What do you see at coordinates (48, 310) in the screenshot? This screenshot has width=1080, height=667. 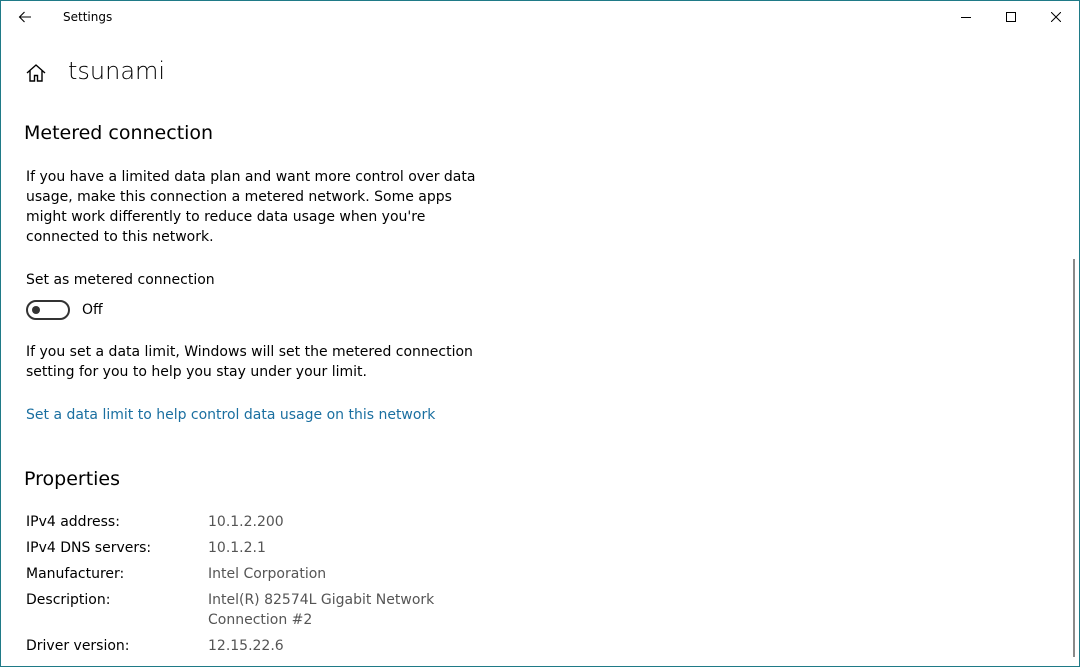 I see `metered-toggle` at bounding box center [48, 310].